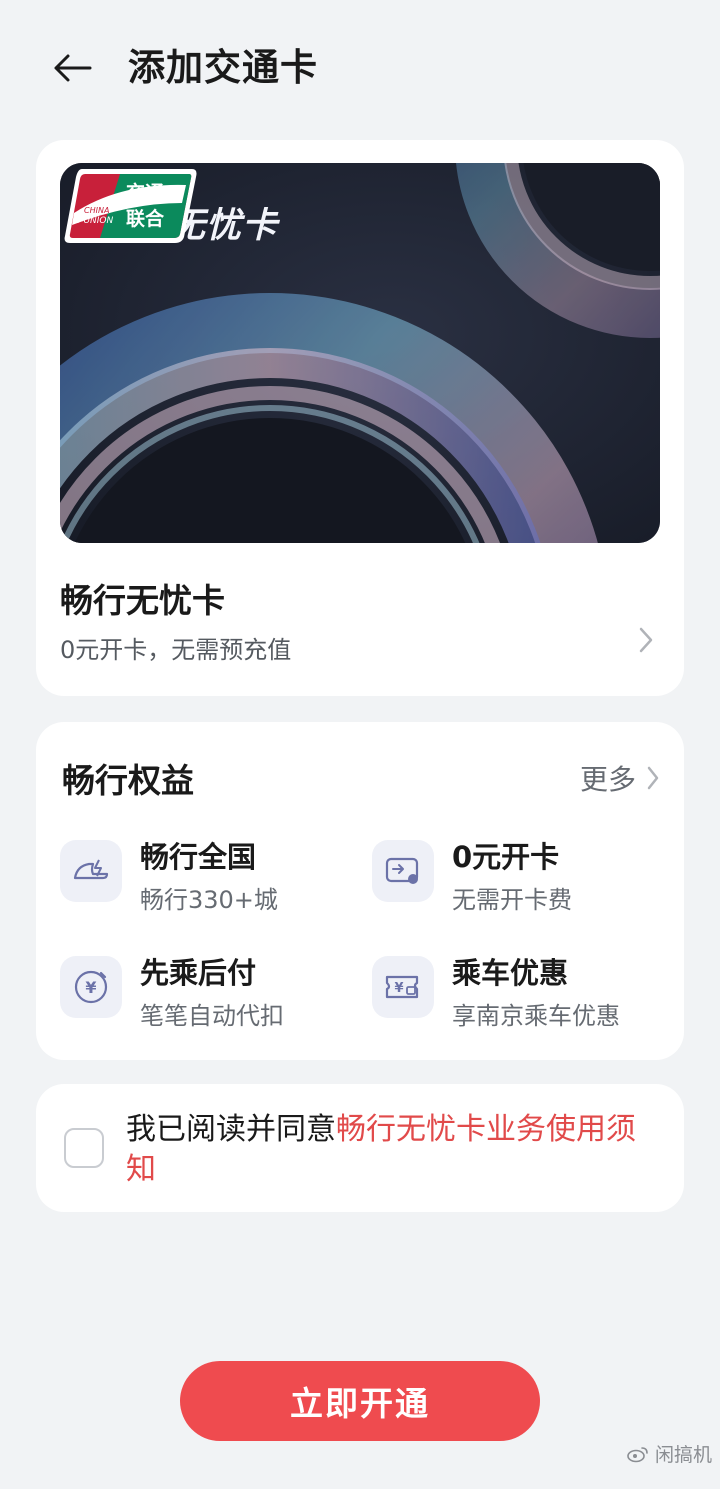  What do you see at coordinates (360, 1401) in the screenshot?
I see `activate-now-button: 立即开通` at bounding box center [360, 1401].